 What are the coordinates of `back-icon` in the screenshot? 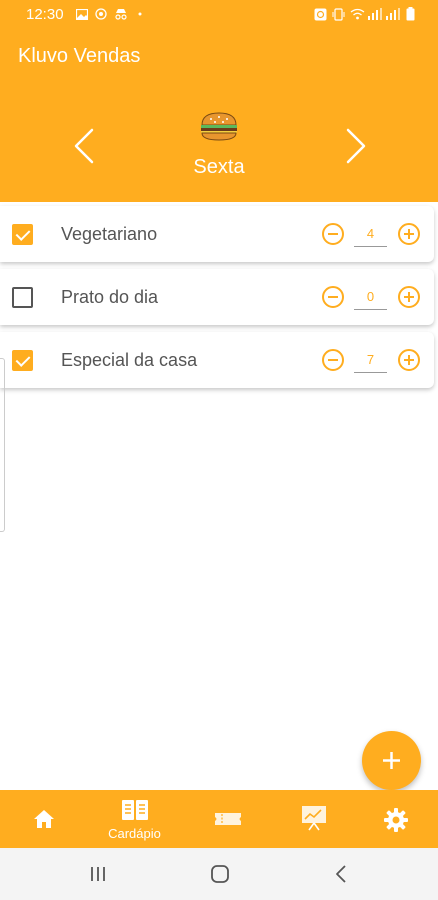 It's located at (342, 874).